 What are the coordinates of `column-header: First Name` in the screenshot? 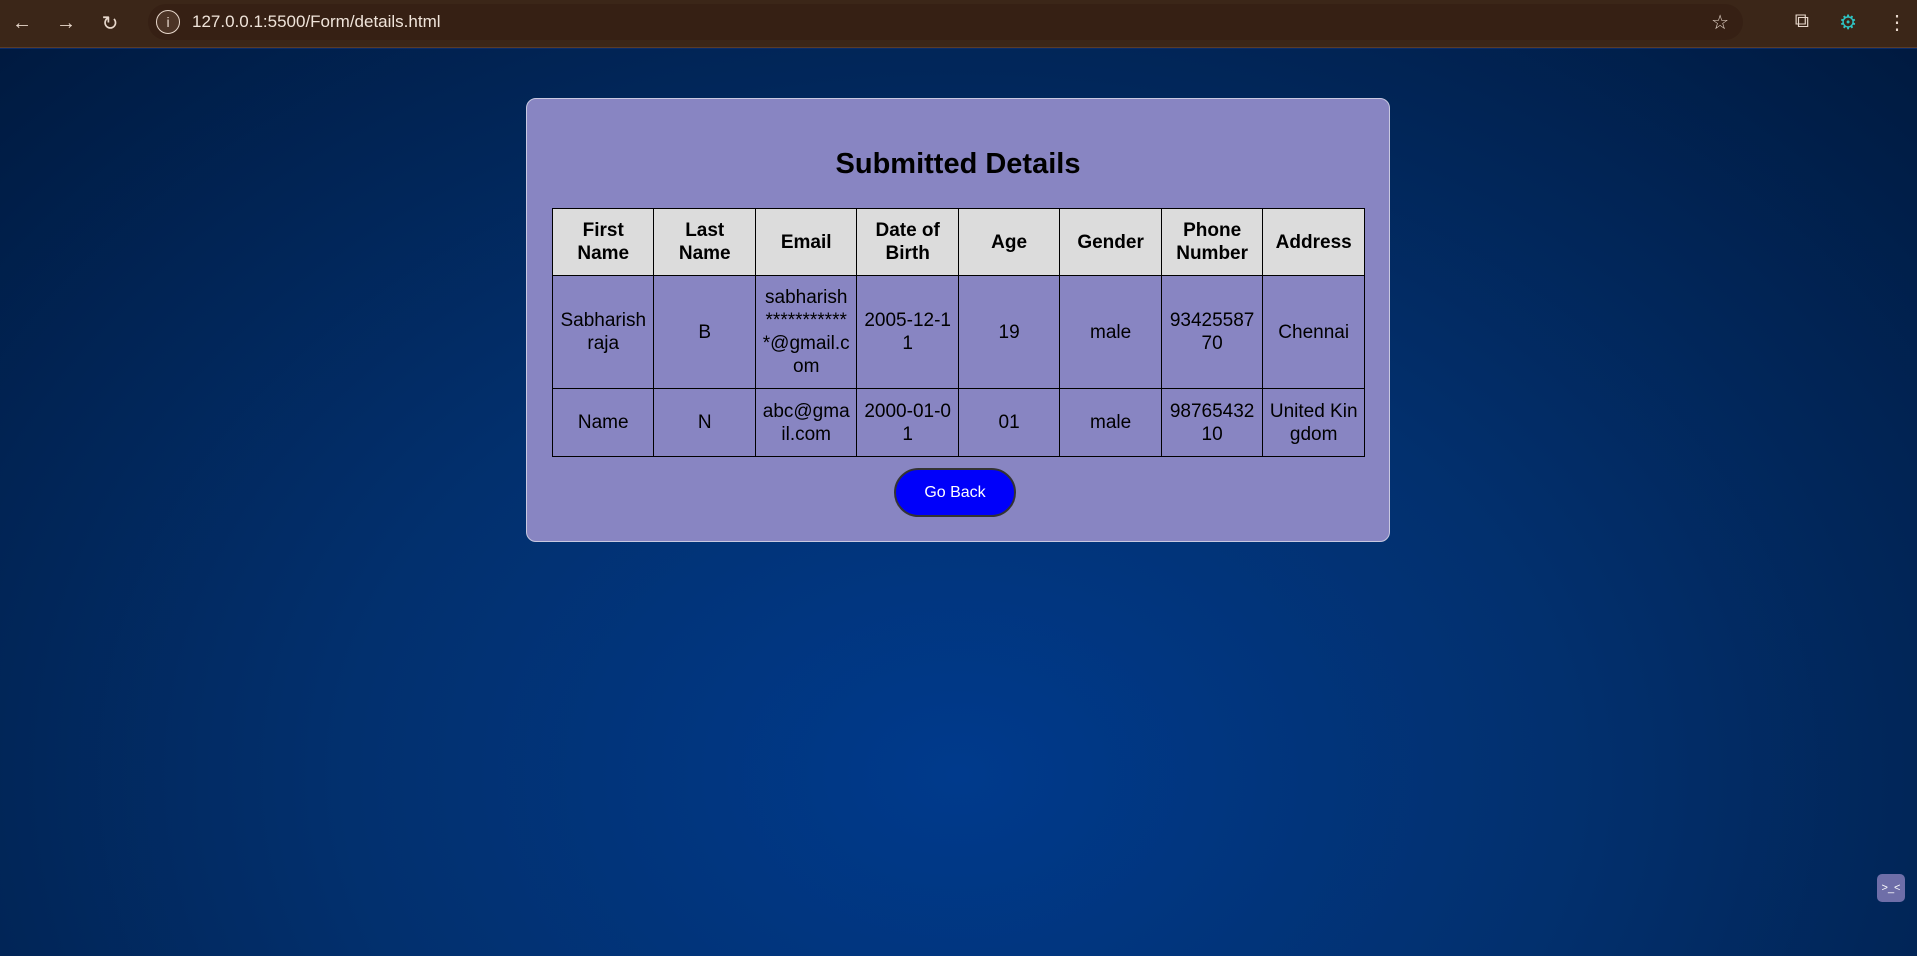 It's located at (603, 242).